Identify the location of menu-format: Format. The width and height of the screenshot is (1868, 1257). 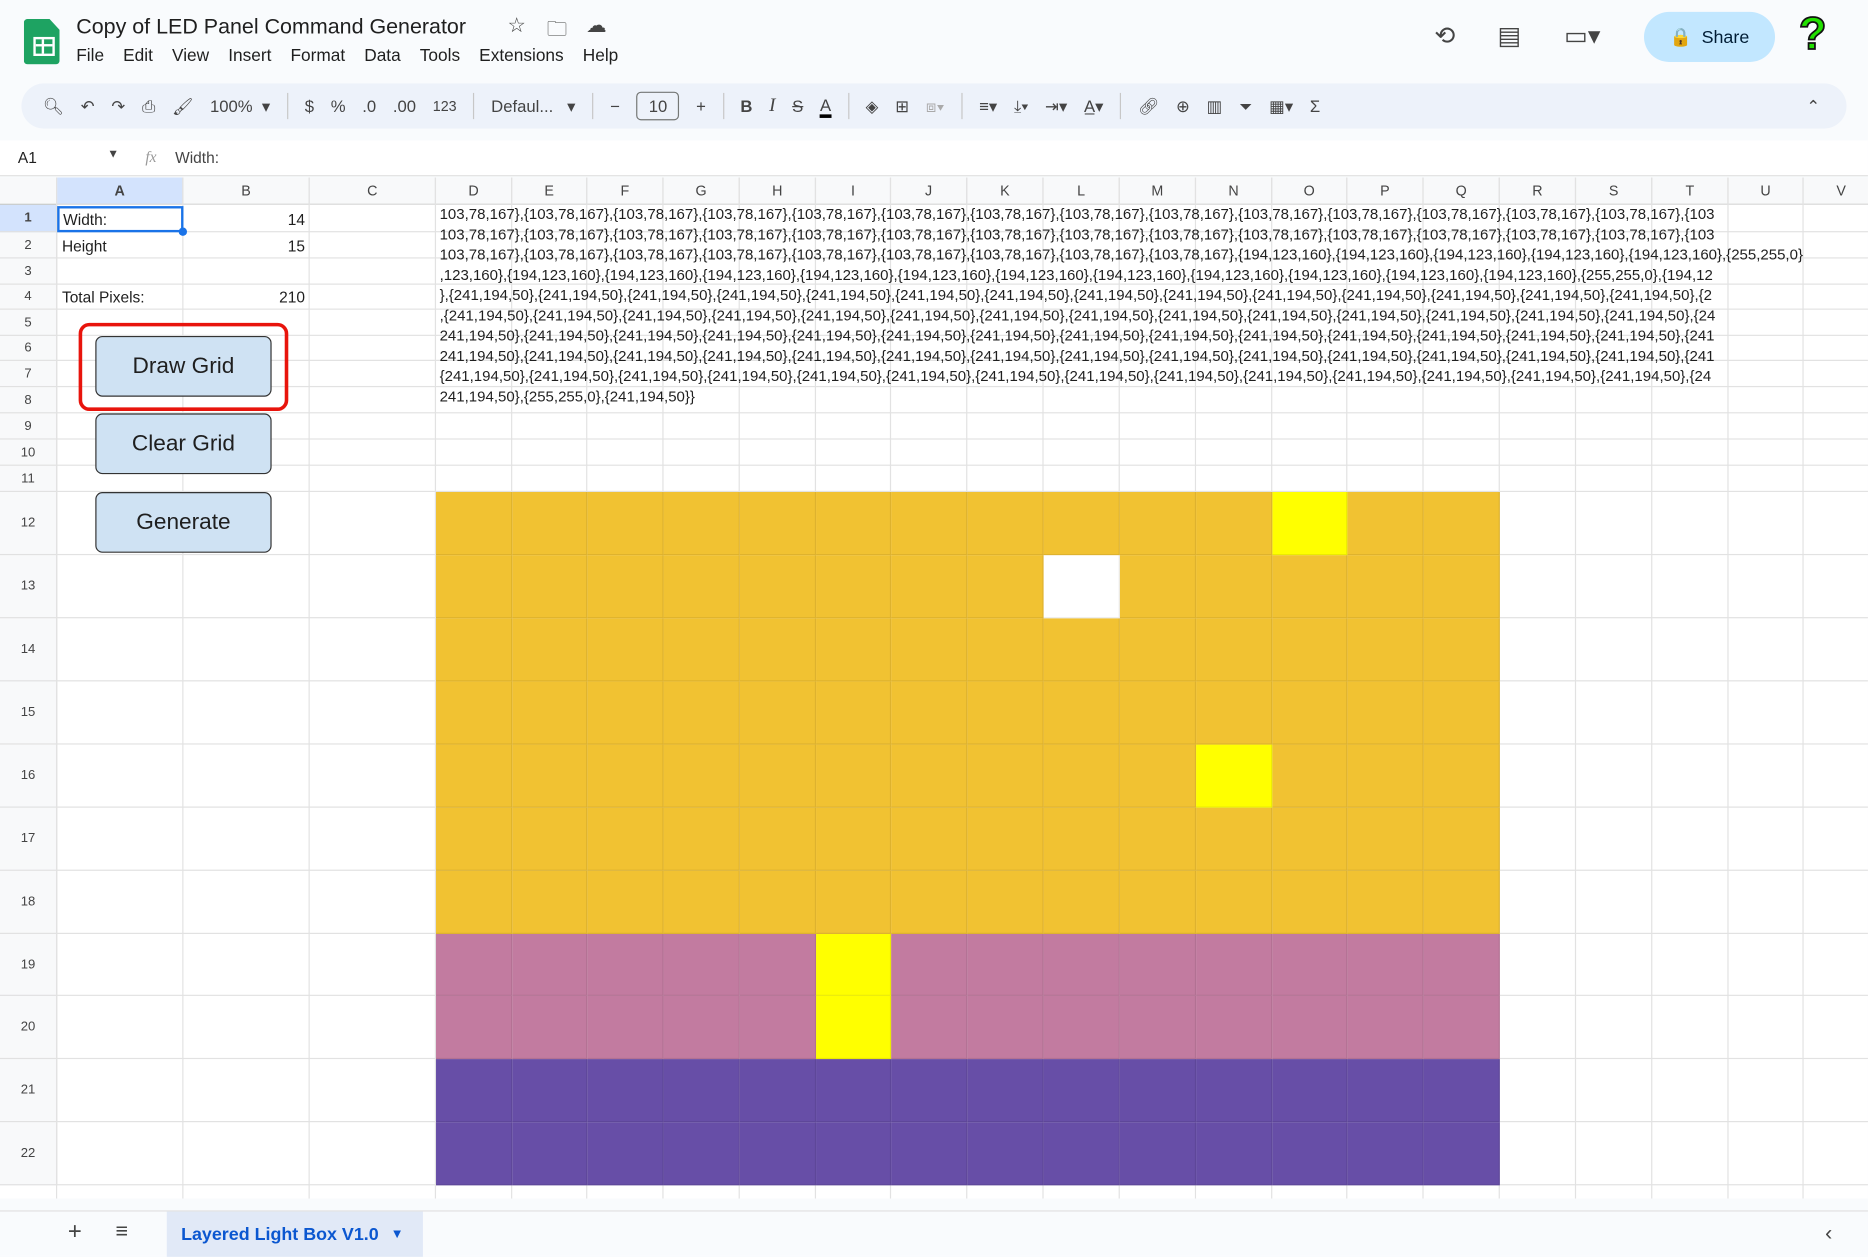
(322, 55).